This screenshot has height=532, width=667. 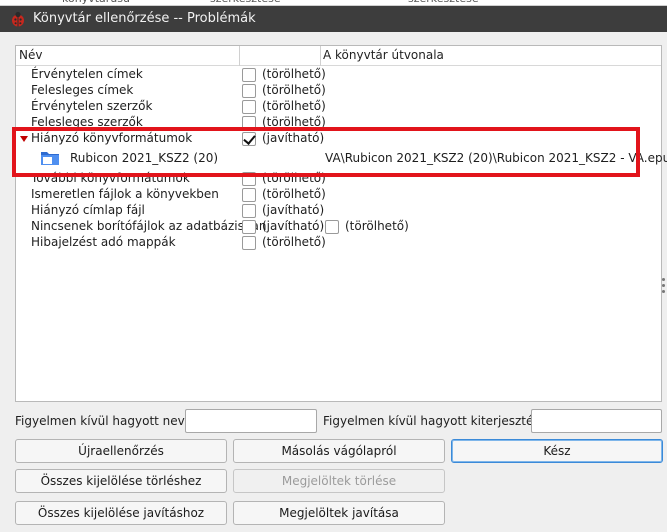 What do you see at coordinates (332, 227) in the screenshot?
I see `row-second-checkbox` at bounding box center [332, 227].